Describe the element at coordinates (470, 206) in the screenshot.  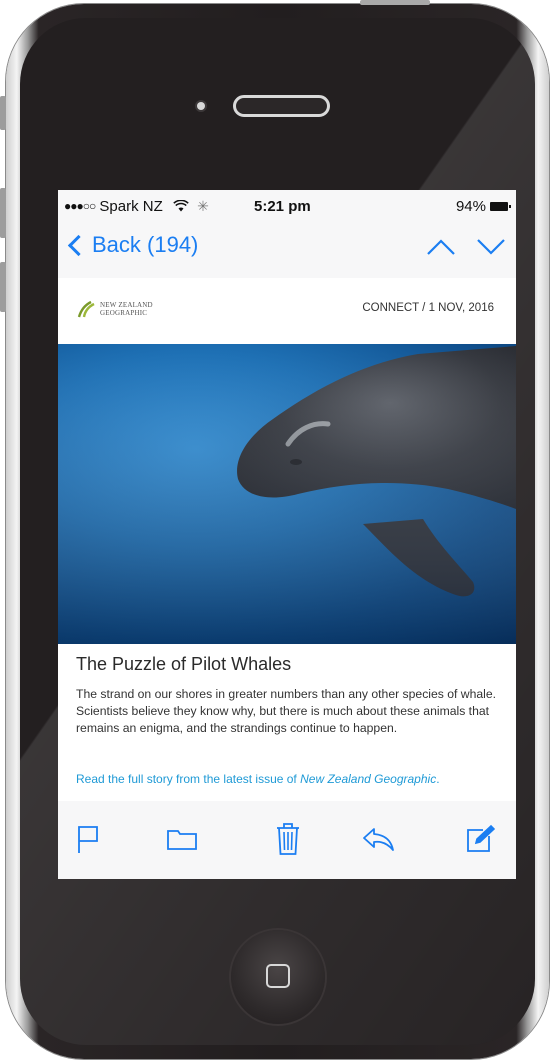
I see `battery-percent: 94%` at that location.